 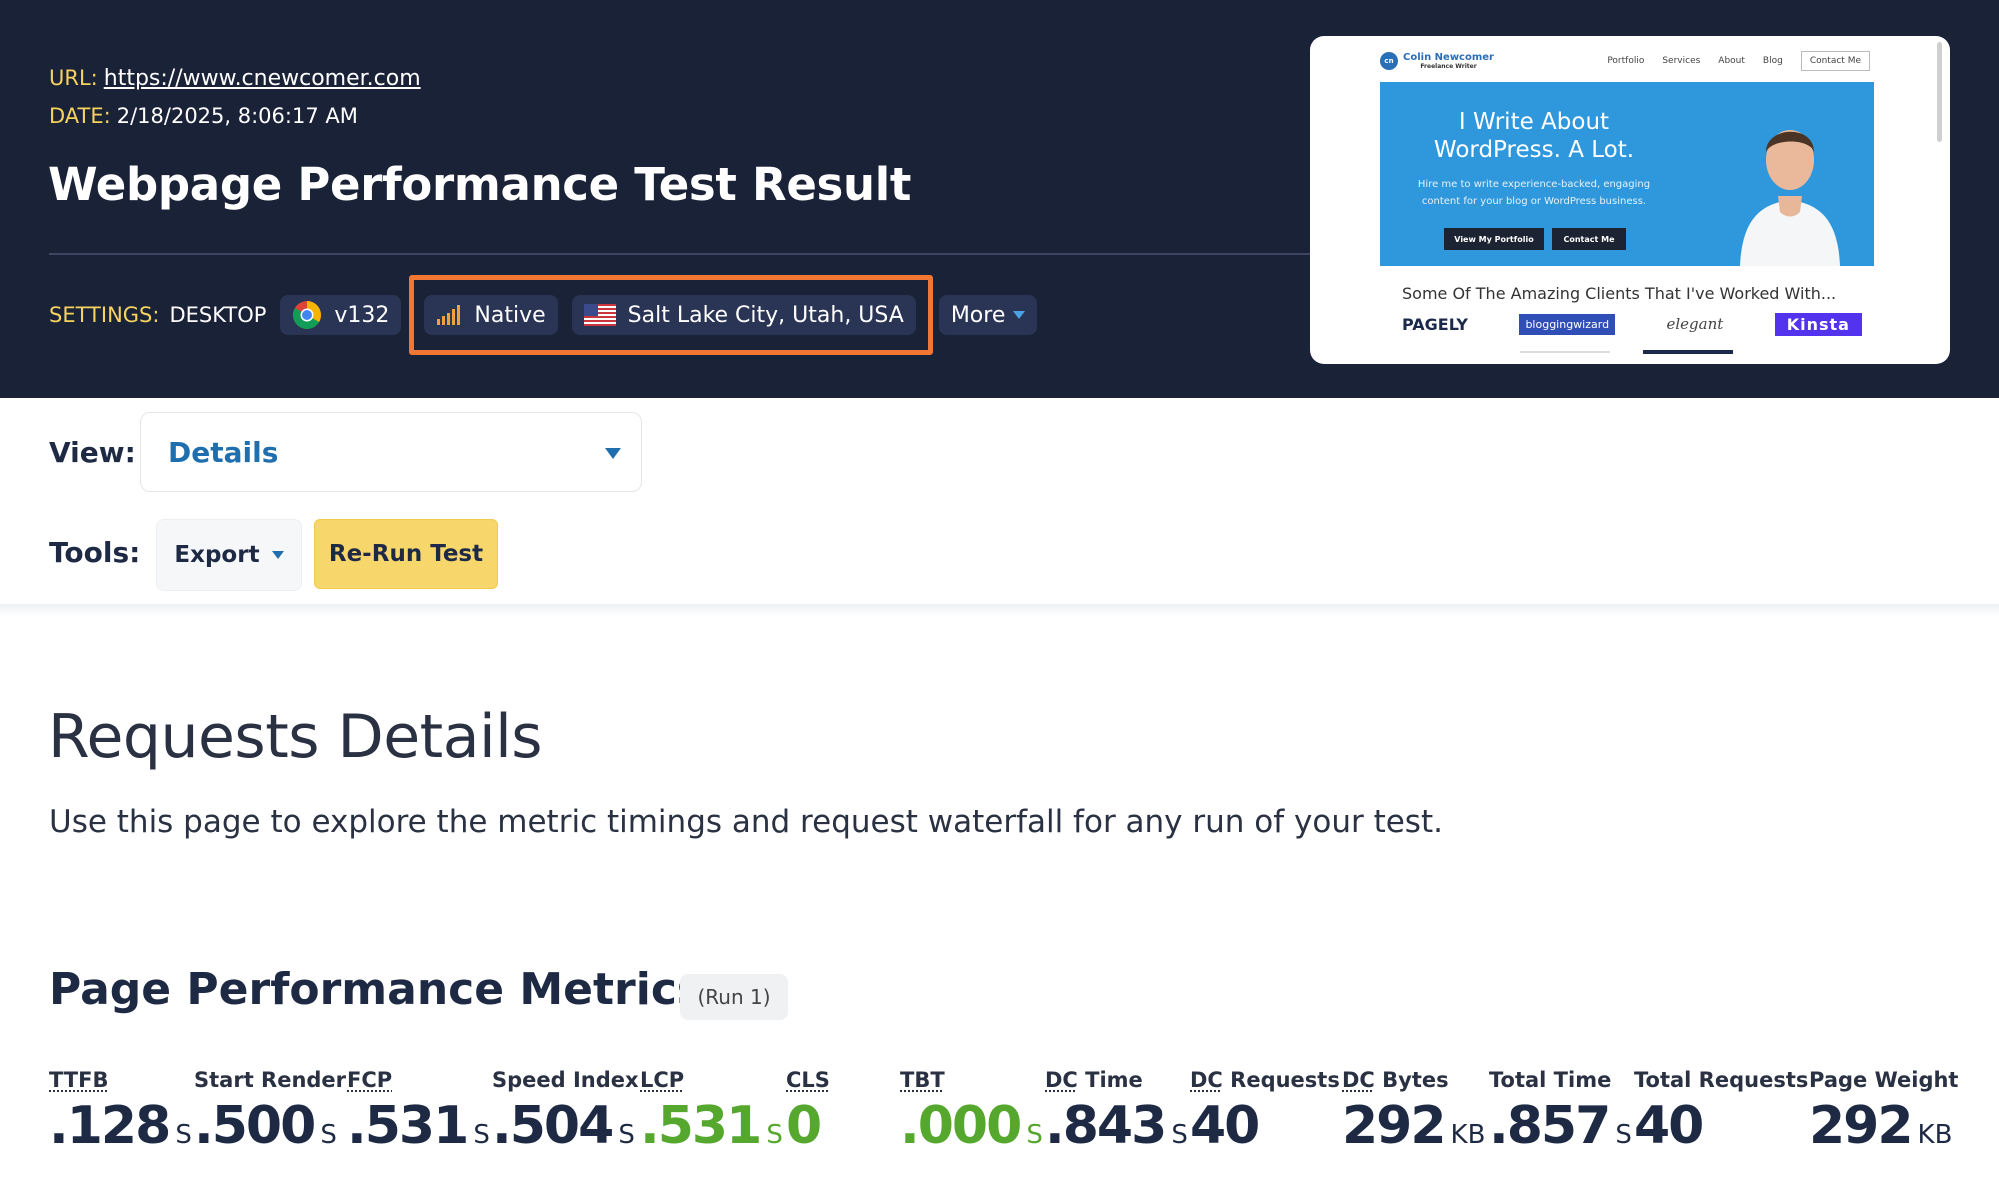 I want to click on metric-ttfb: TTFB .128 S, so click(x=120, y=1116).